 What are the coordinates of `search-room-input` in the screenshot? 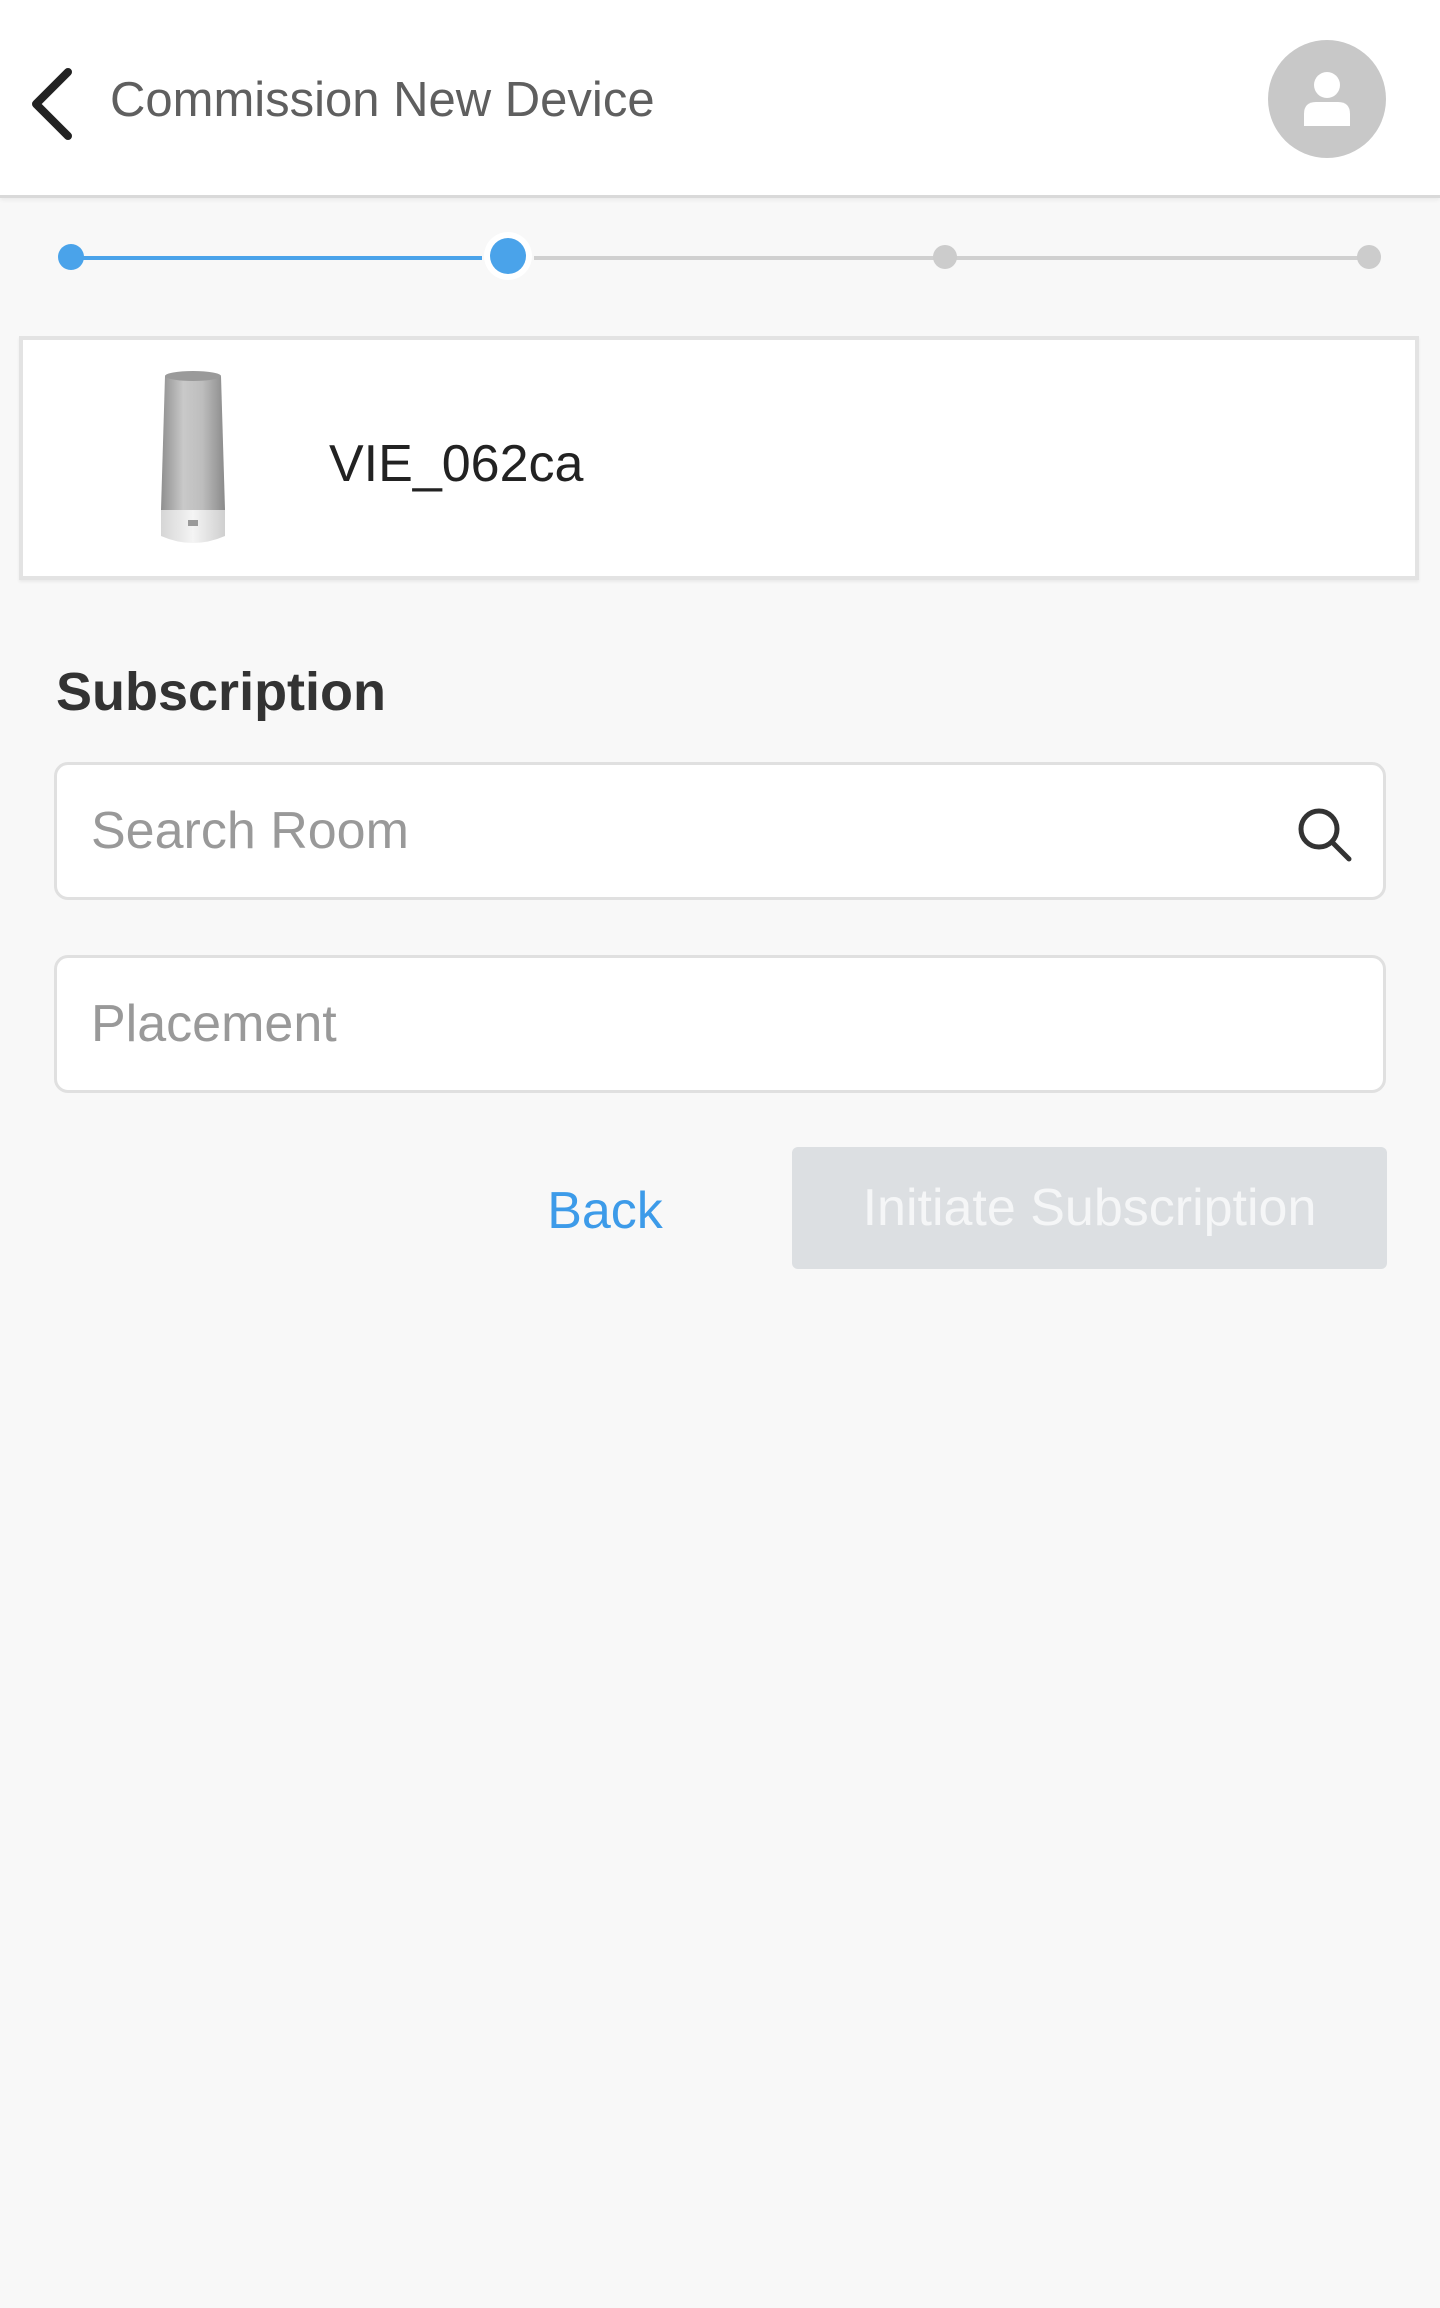 It's located at (681, 831).